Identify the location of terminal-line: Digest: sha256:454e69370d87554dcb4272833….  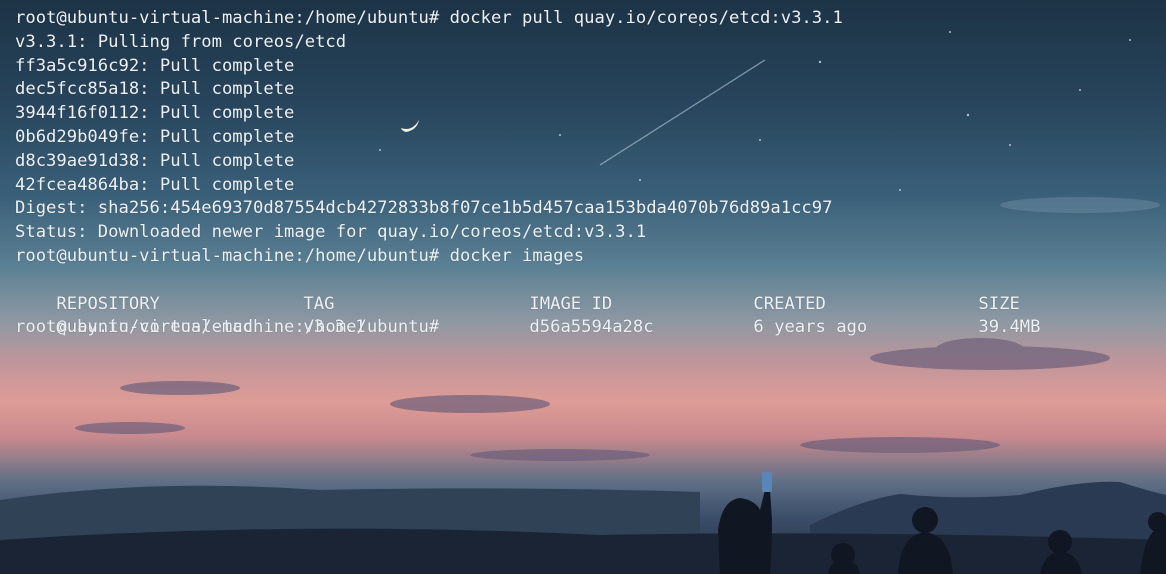
(424, 208).